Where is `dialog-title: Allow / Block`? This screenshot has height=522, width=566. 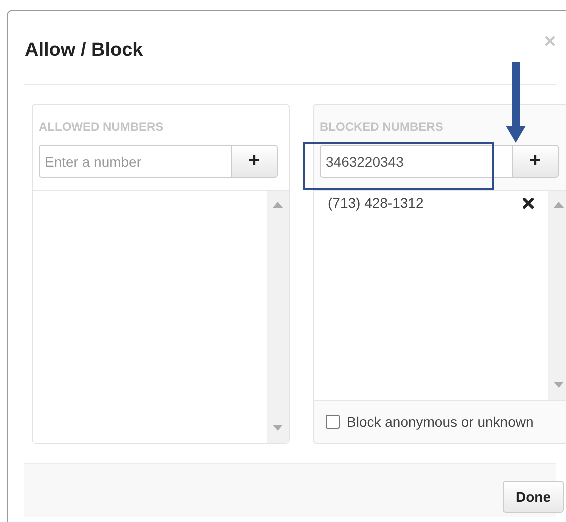
dialog-title: Allow / Block is located at coordinates (84, 51).